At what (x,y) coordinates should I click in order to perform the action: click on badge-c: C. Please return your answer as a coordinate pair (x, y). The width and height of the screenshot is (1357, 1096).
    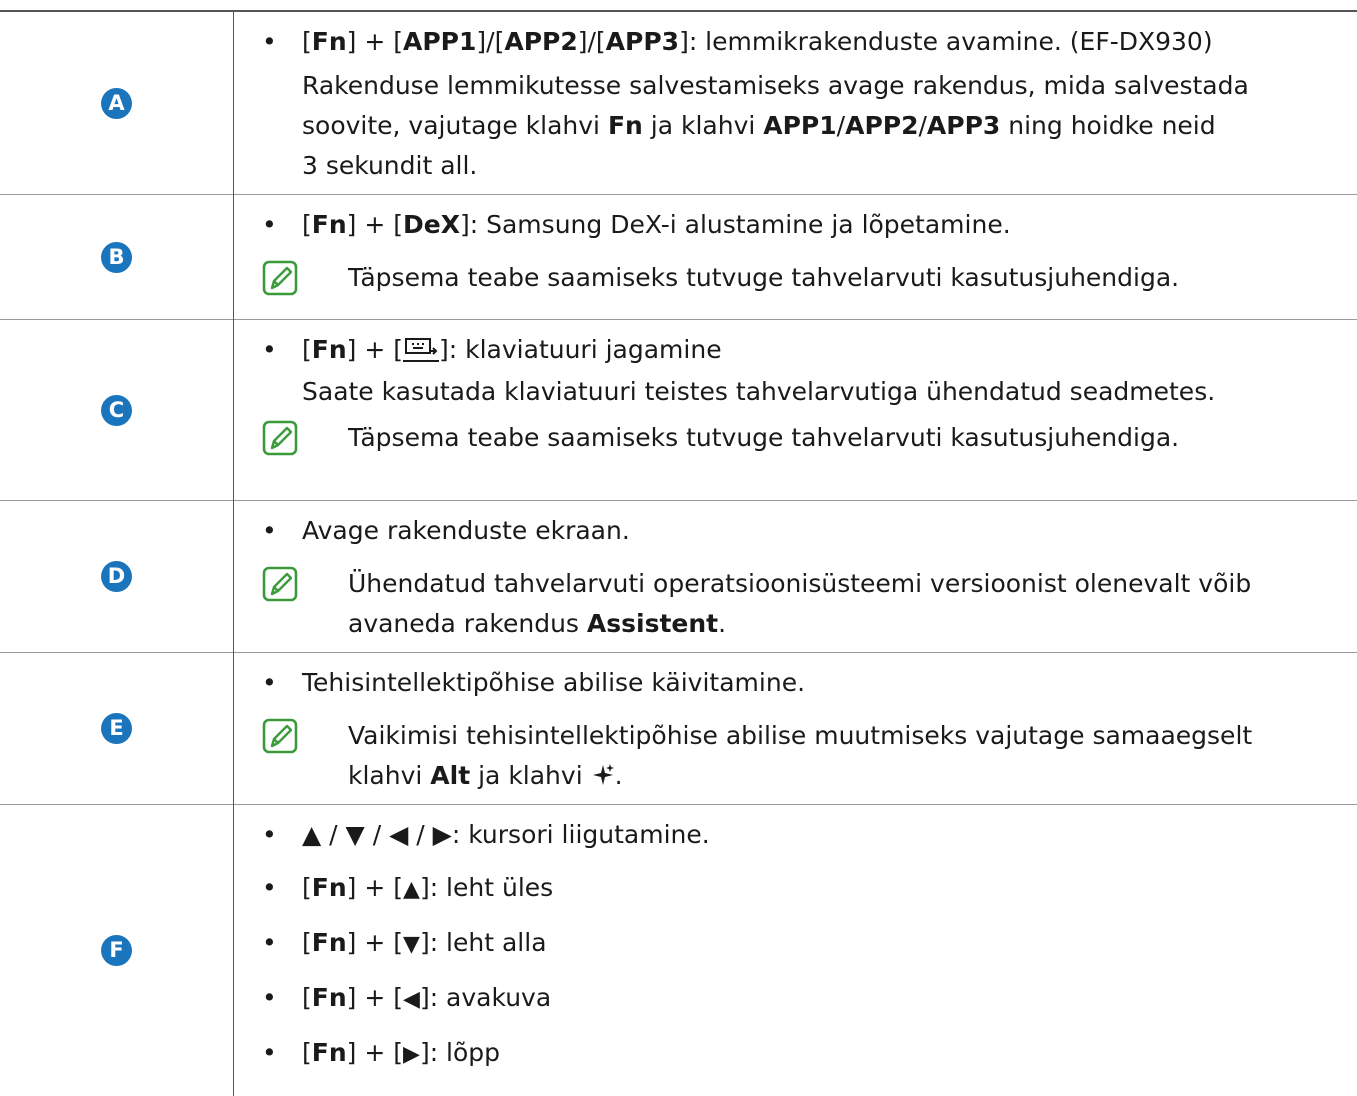
    Looking at the image, I should click on (116, 410).